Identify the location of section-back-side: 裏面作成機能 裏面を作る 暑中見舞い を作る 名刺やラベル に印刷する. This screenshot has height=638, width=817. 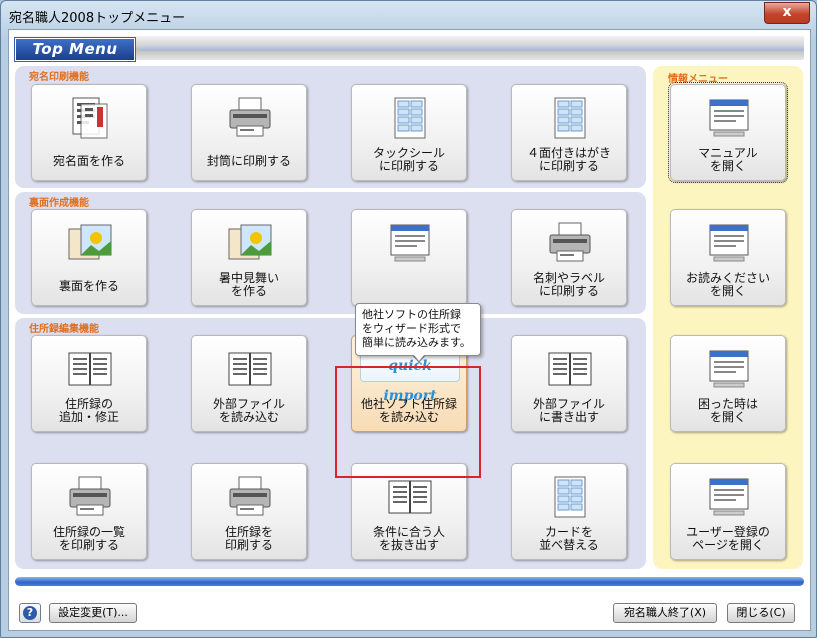
(330, 253).